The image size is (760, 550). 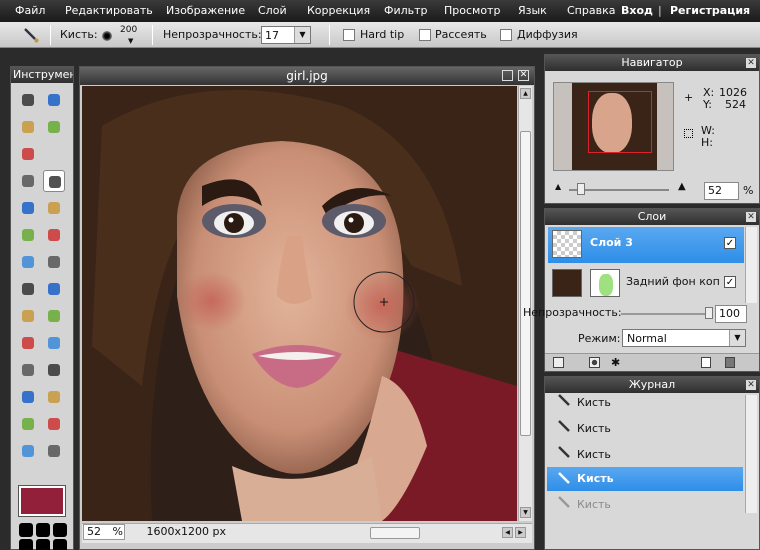 What do you see at coordinates (507, 532) in the screenshot?
I see `scroll-left-icon: ◀` at bounding box center [507, 532].